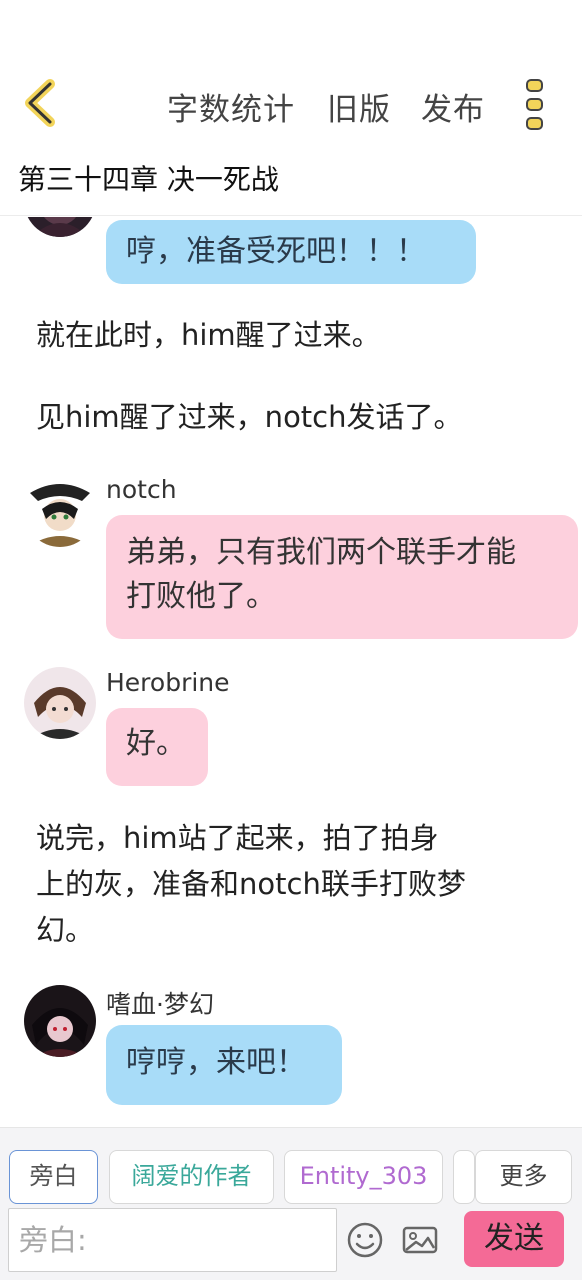  I want to click on message-bubble: 哼，准备受死吧！！！, so click(291, 252).